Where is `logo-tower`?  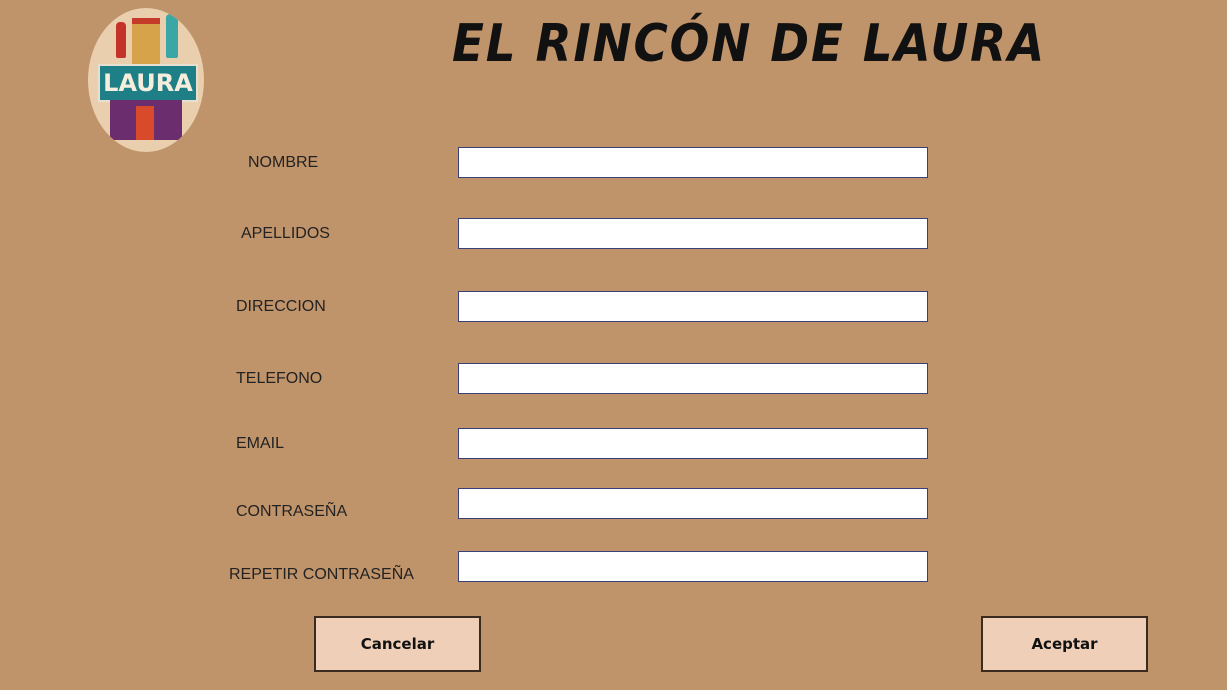 logo-tower is located at coordinates (146, 43).